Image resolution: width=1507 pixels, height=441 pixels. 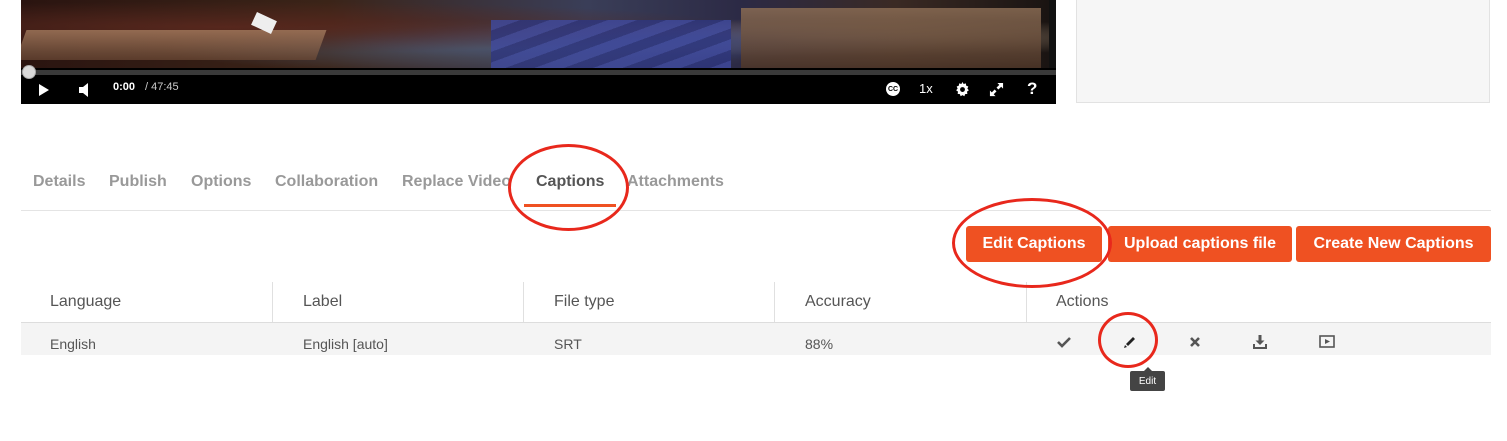 I want to click on tab-collaboration: Collaboration, so click(x=326, y=182).